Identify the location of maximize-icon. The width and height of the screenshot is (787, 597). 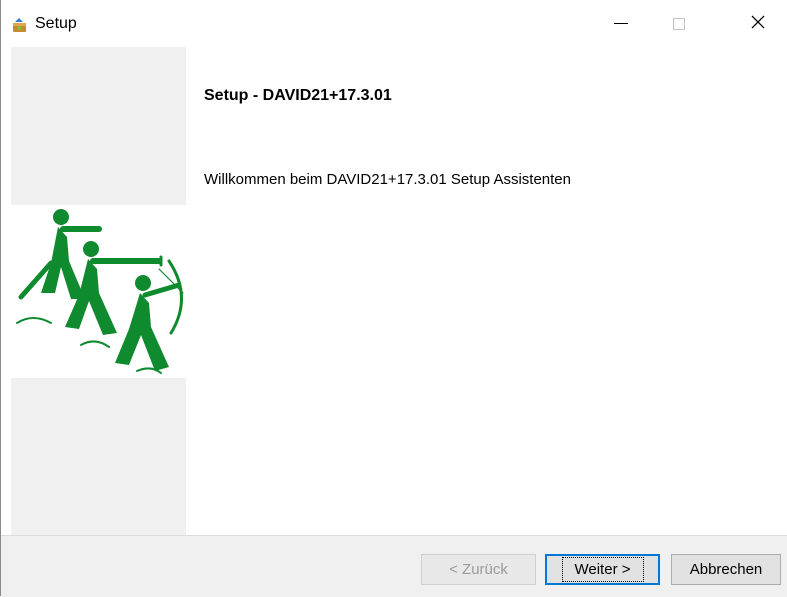
(679, 23).